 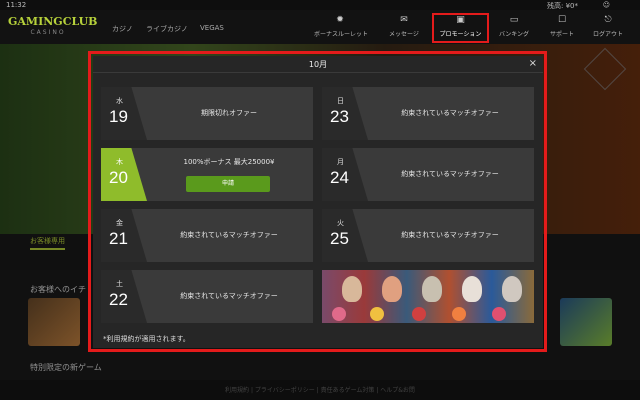 I want to click on day-number: 25, so click(x=339, y=238).